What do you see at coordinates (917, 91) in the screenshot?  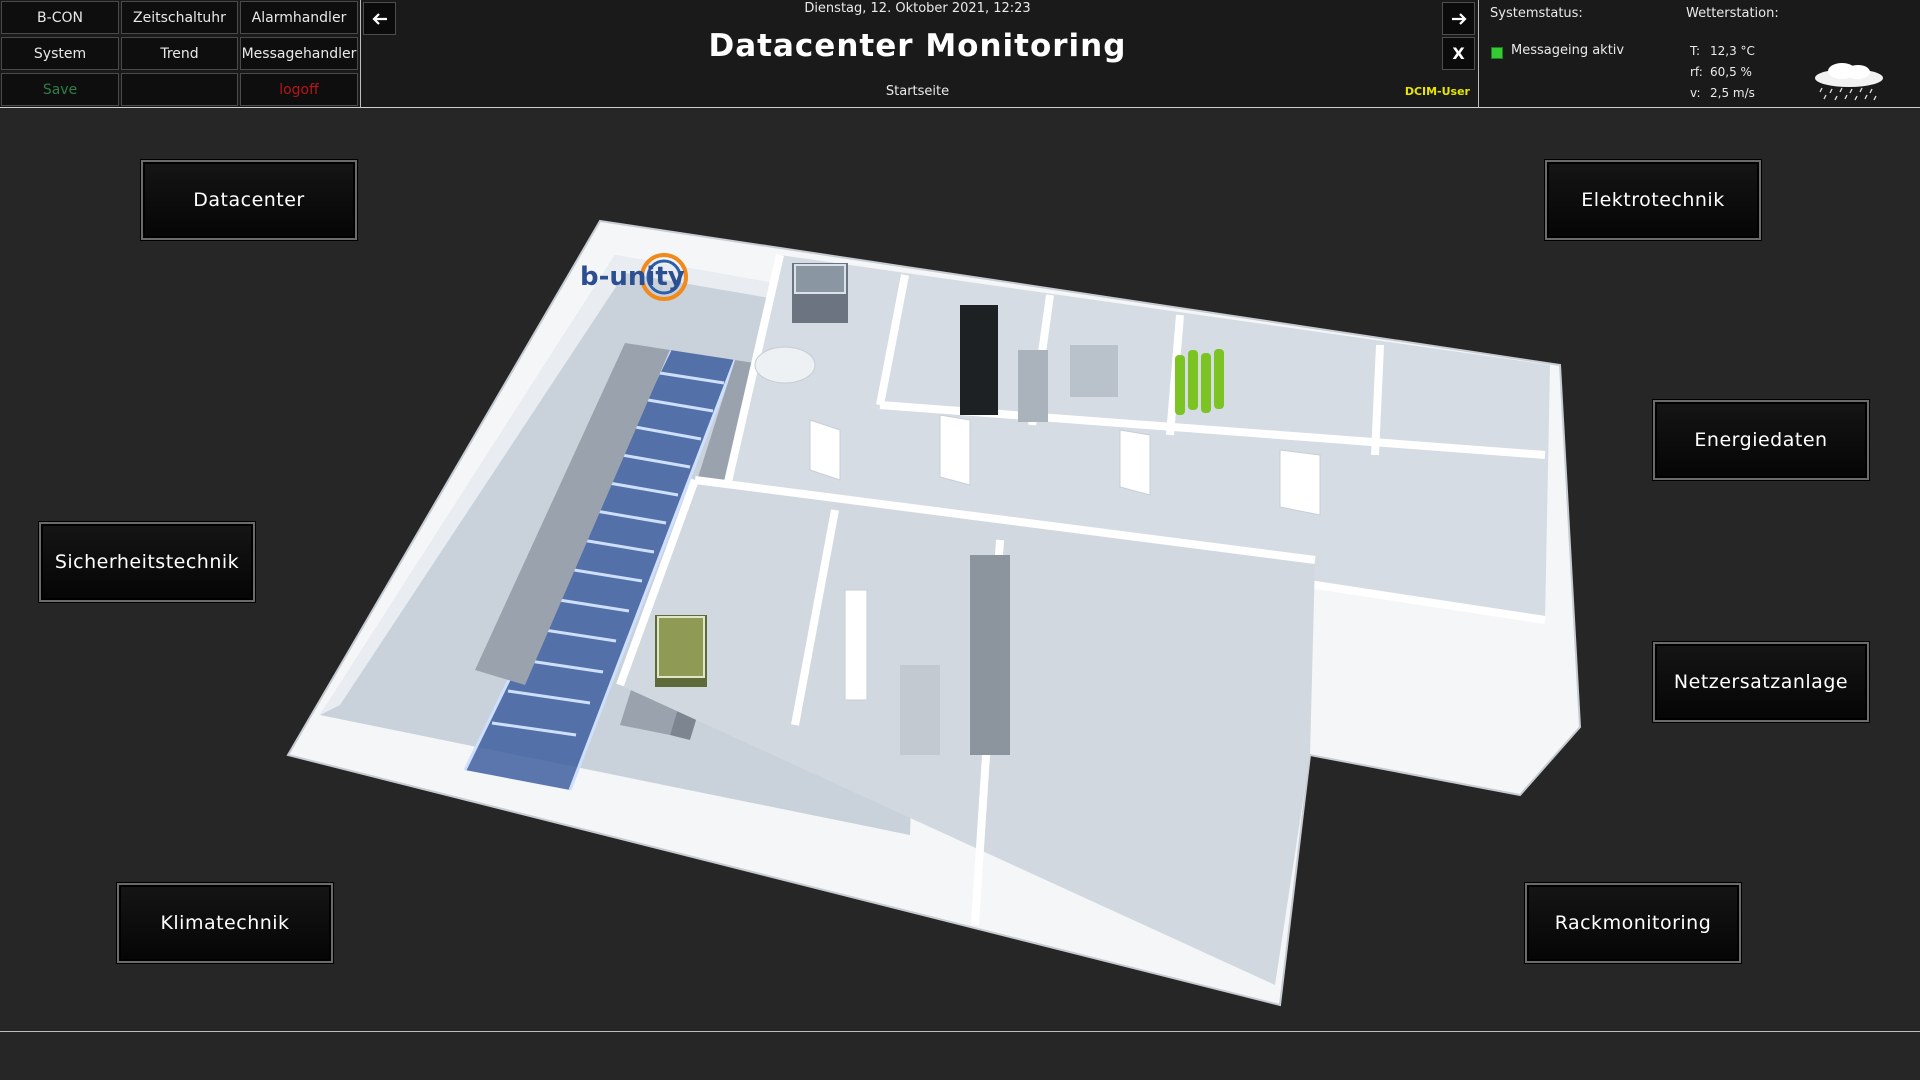 I see `page-subtitle: Startseite` at bounding box center [917, 91].